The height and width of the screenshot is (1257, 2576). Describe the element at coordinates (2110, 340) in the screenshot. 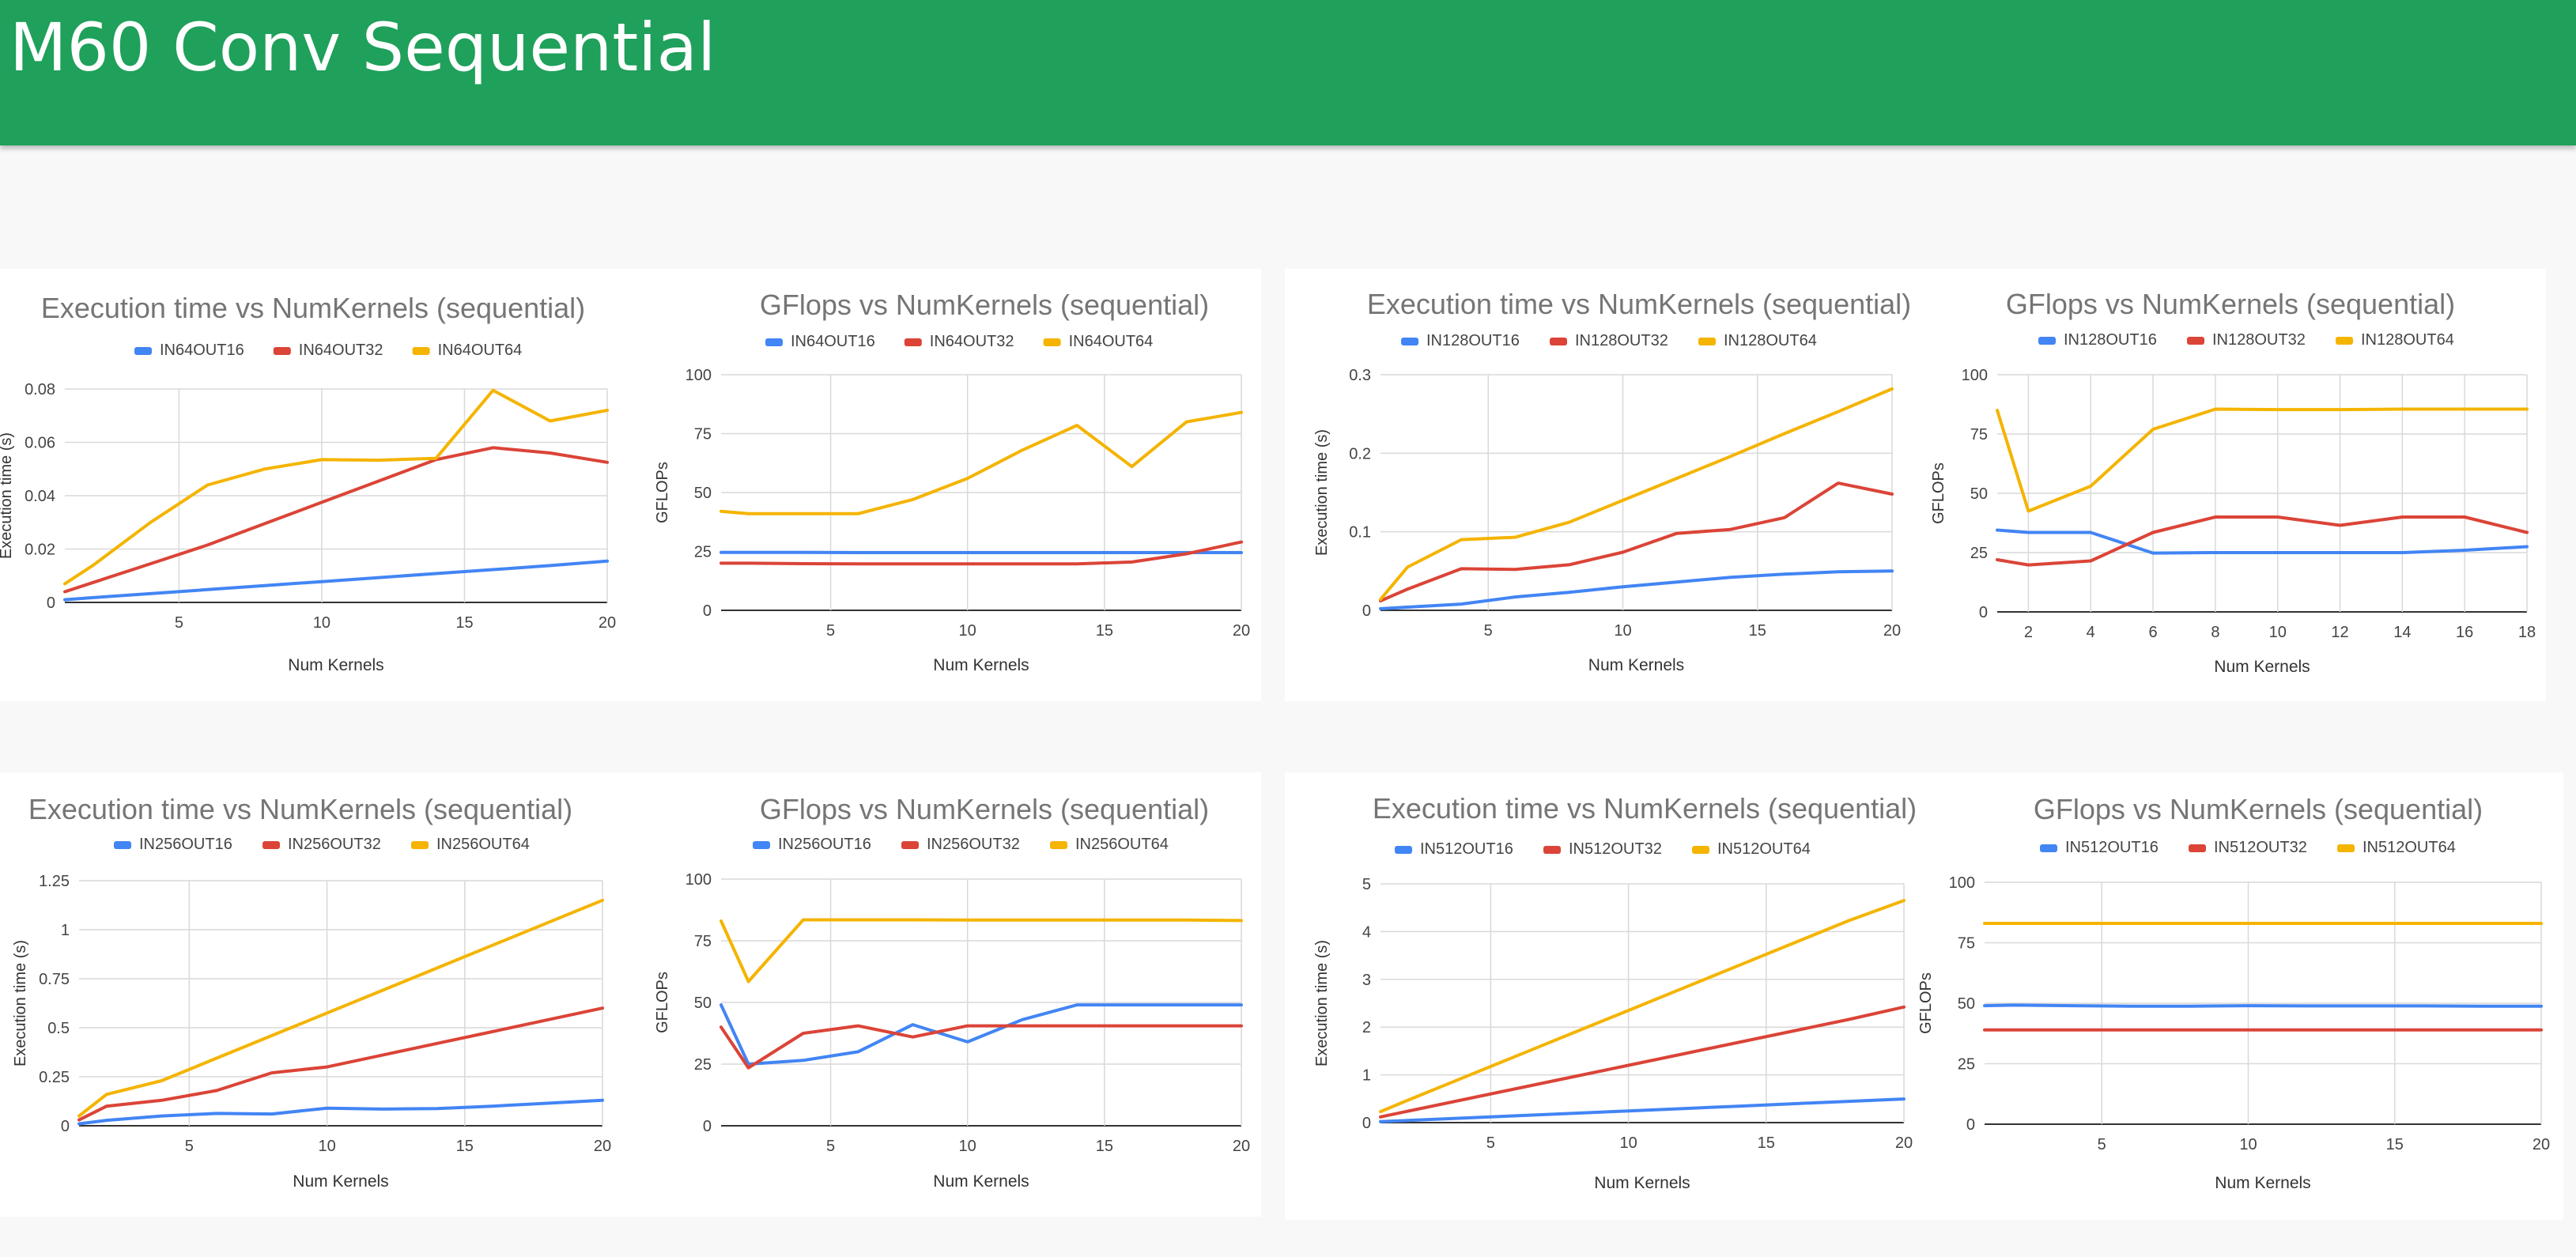

I see `legend-label: IN128OUT16` at that location.